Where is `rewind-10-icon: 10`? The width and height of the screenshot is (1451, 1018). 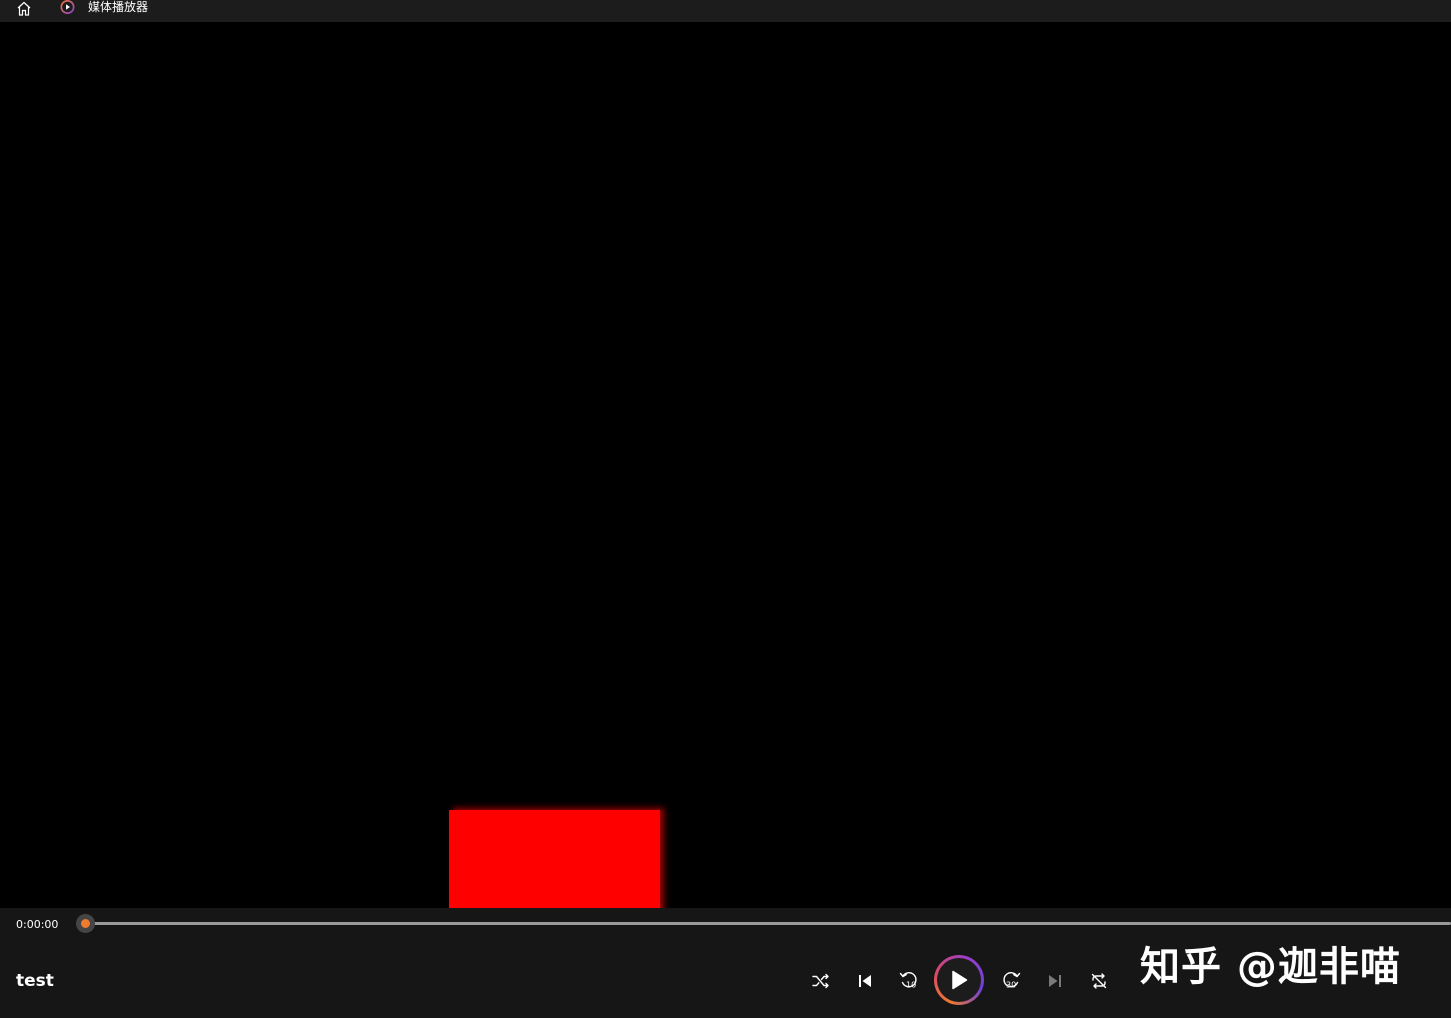
rewind-10-icon: 10 is located at coordinates (908, 981).